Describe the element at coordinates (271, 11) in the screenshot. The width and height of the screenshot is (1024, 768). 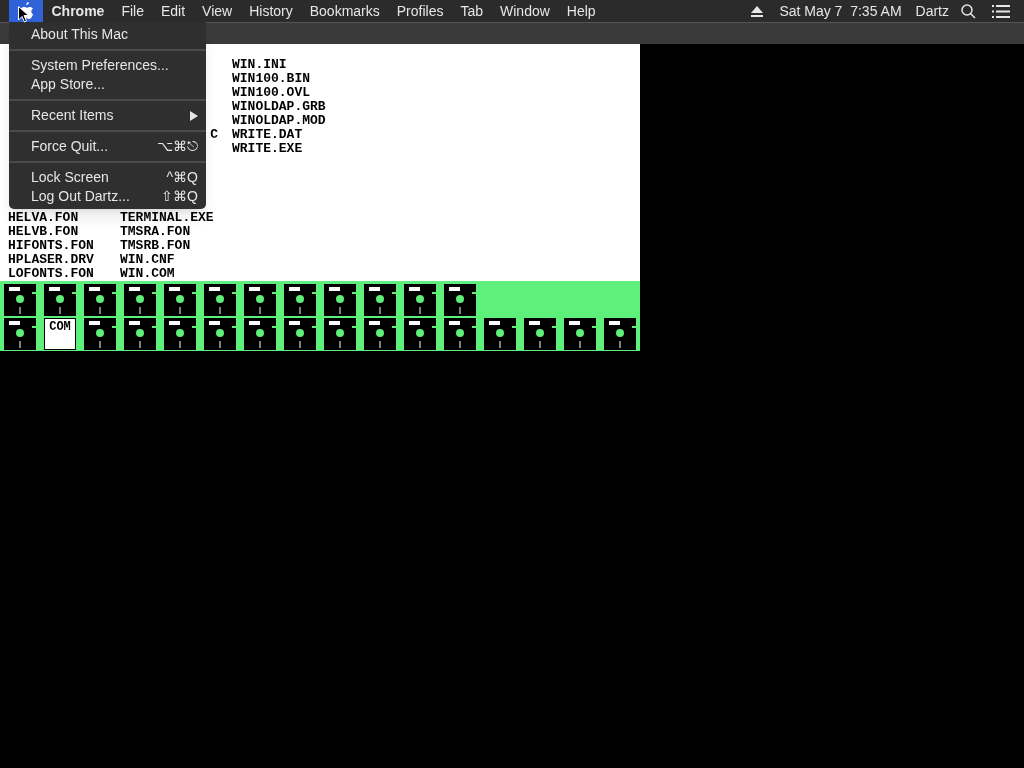
I see `menu-bar-item: History` at that location.